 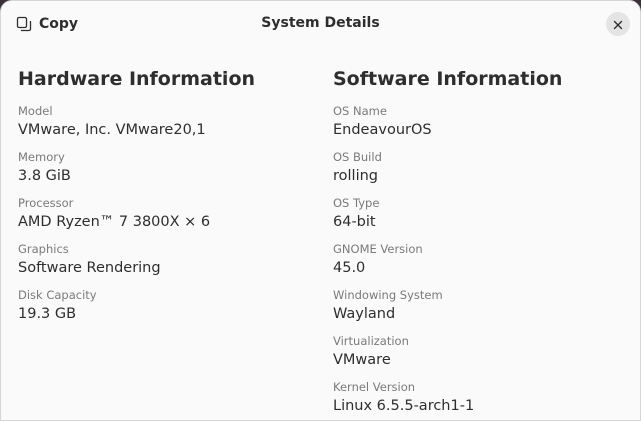 I want to click on field-value: rolling, so click(x=355, y=176).